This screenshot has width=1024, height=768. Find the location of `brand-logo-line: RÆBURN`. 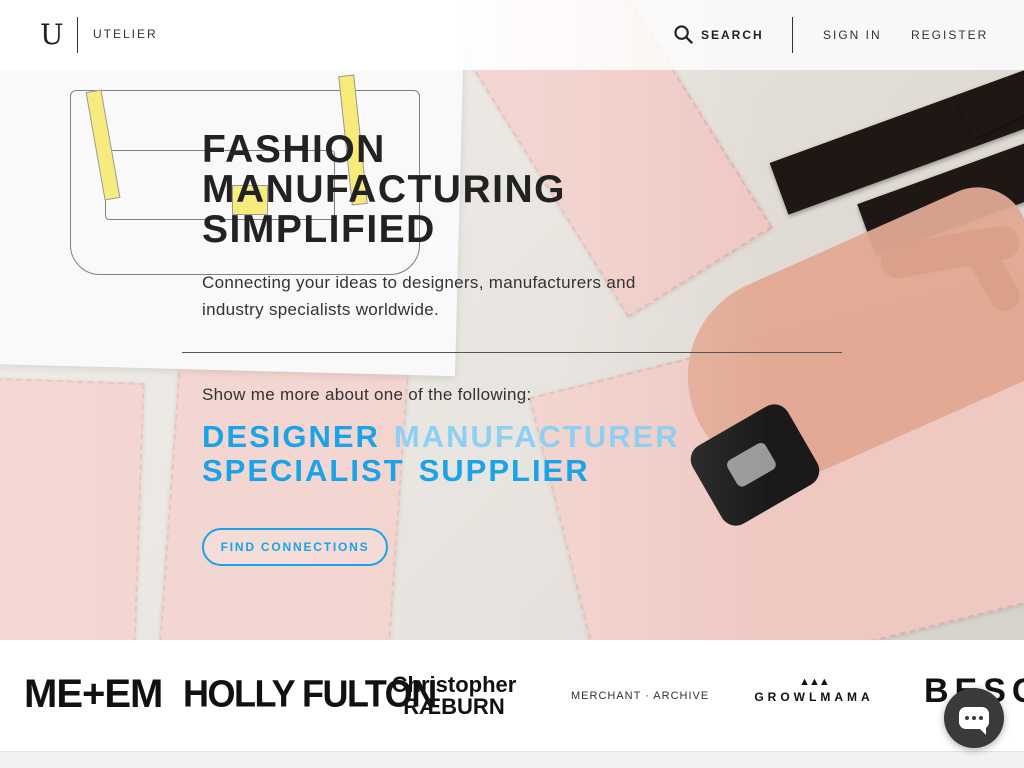

brand-logo-line: RÆBURN is located at coordinates (454, 706).